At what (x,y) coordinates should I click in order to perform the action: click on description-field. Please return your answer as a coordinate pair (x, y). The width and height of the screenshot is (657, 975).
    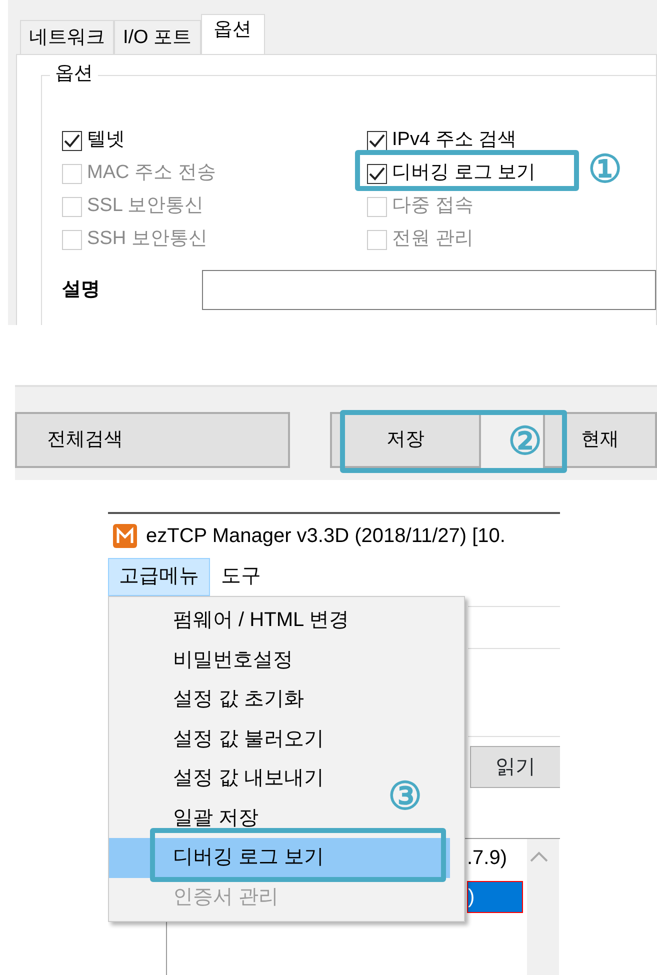
    Looking at the image, I should click on (429, 290).